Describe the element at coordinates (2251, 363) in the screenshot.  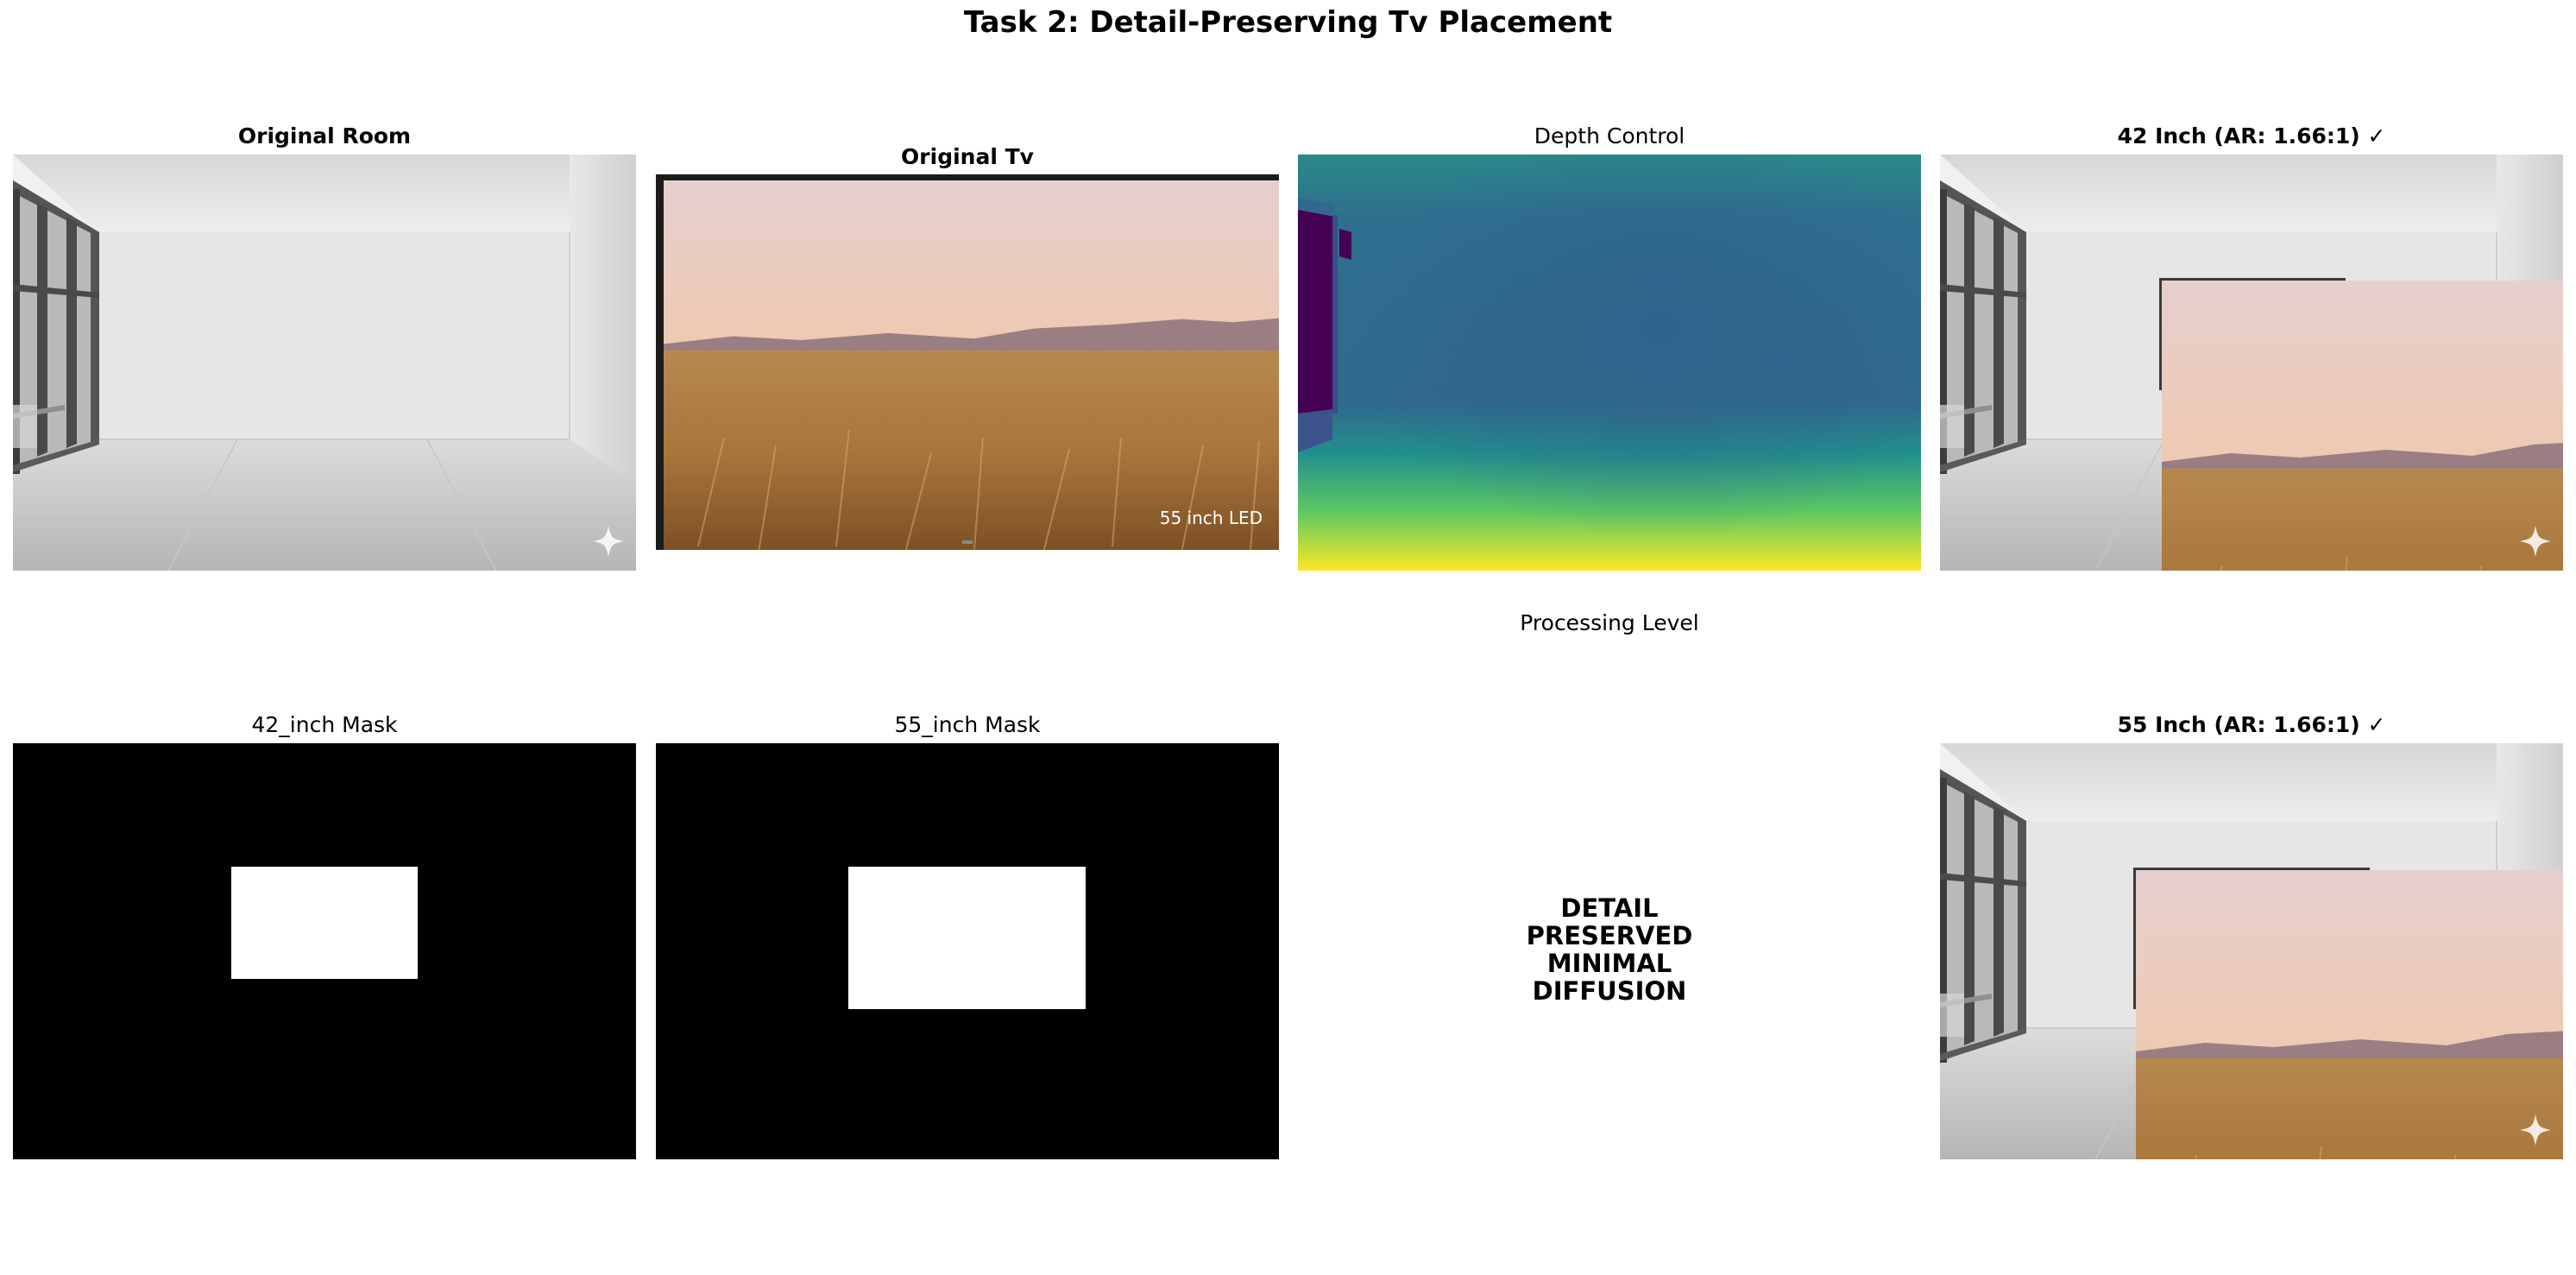
I see `result-42-image` at that location.